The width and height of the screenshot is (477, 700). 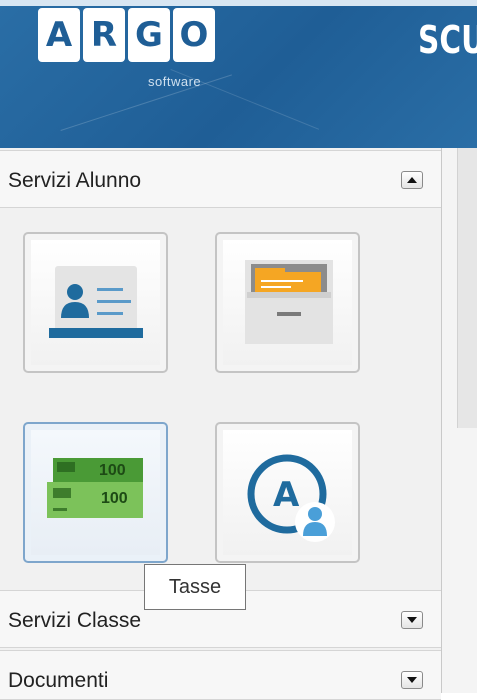 I want to click on tile-documenti-alunno, so click(x=287, y=302).